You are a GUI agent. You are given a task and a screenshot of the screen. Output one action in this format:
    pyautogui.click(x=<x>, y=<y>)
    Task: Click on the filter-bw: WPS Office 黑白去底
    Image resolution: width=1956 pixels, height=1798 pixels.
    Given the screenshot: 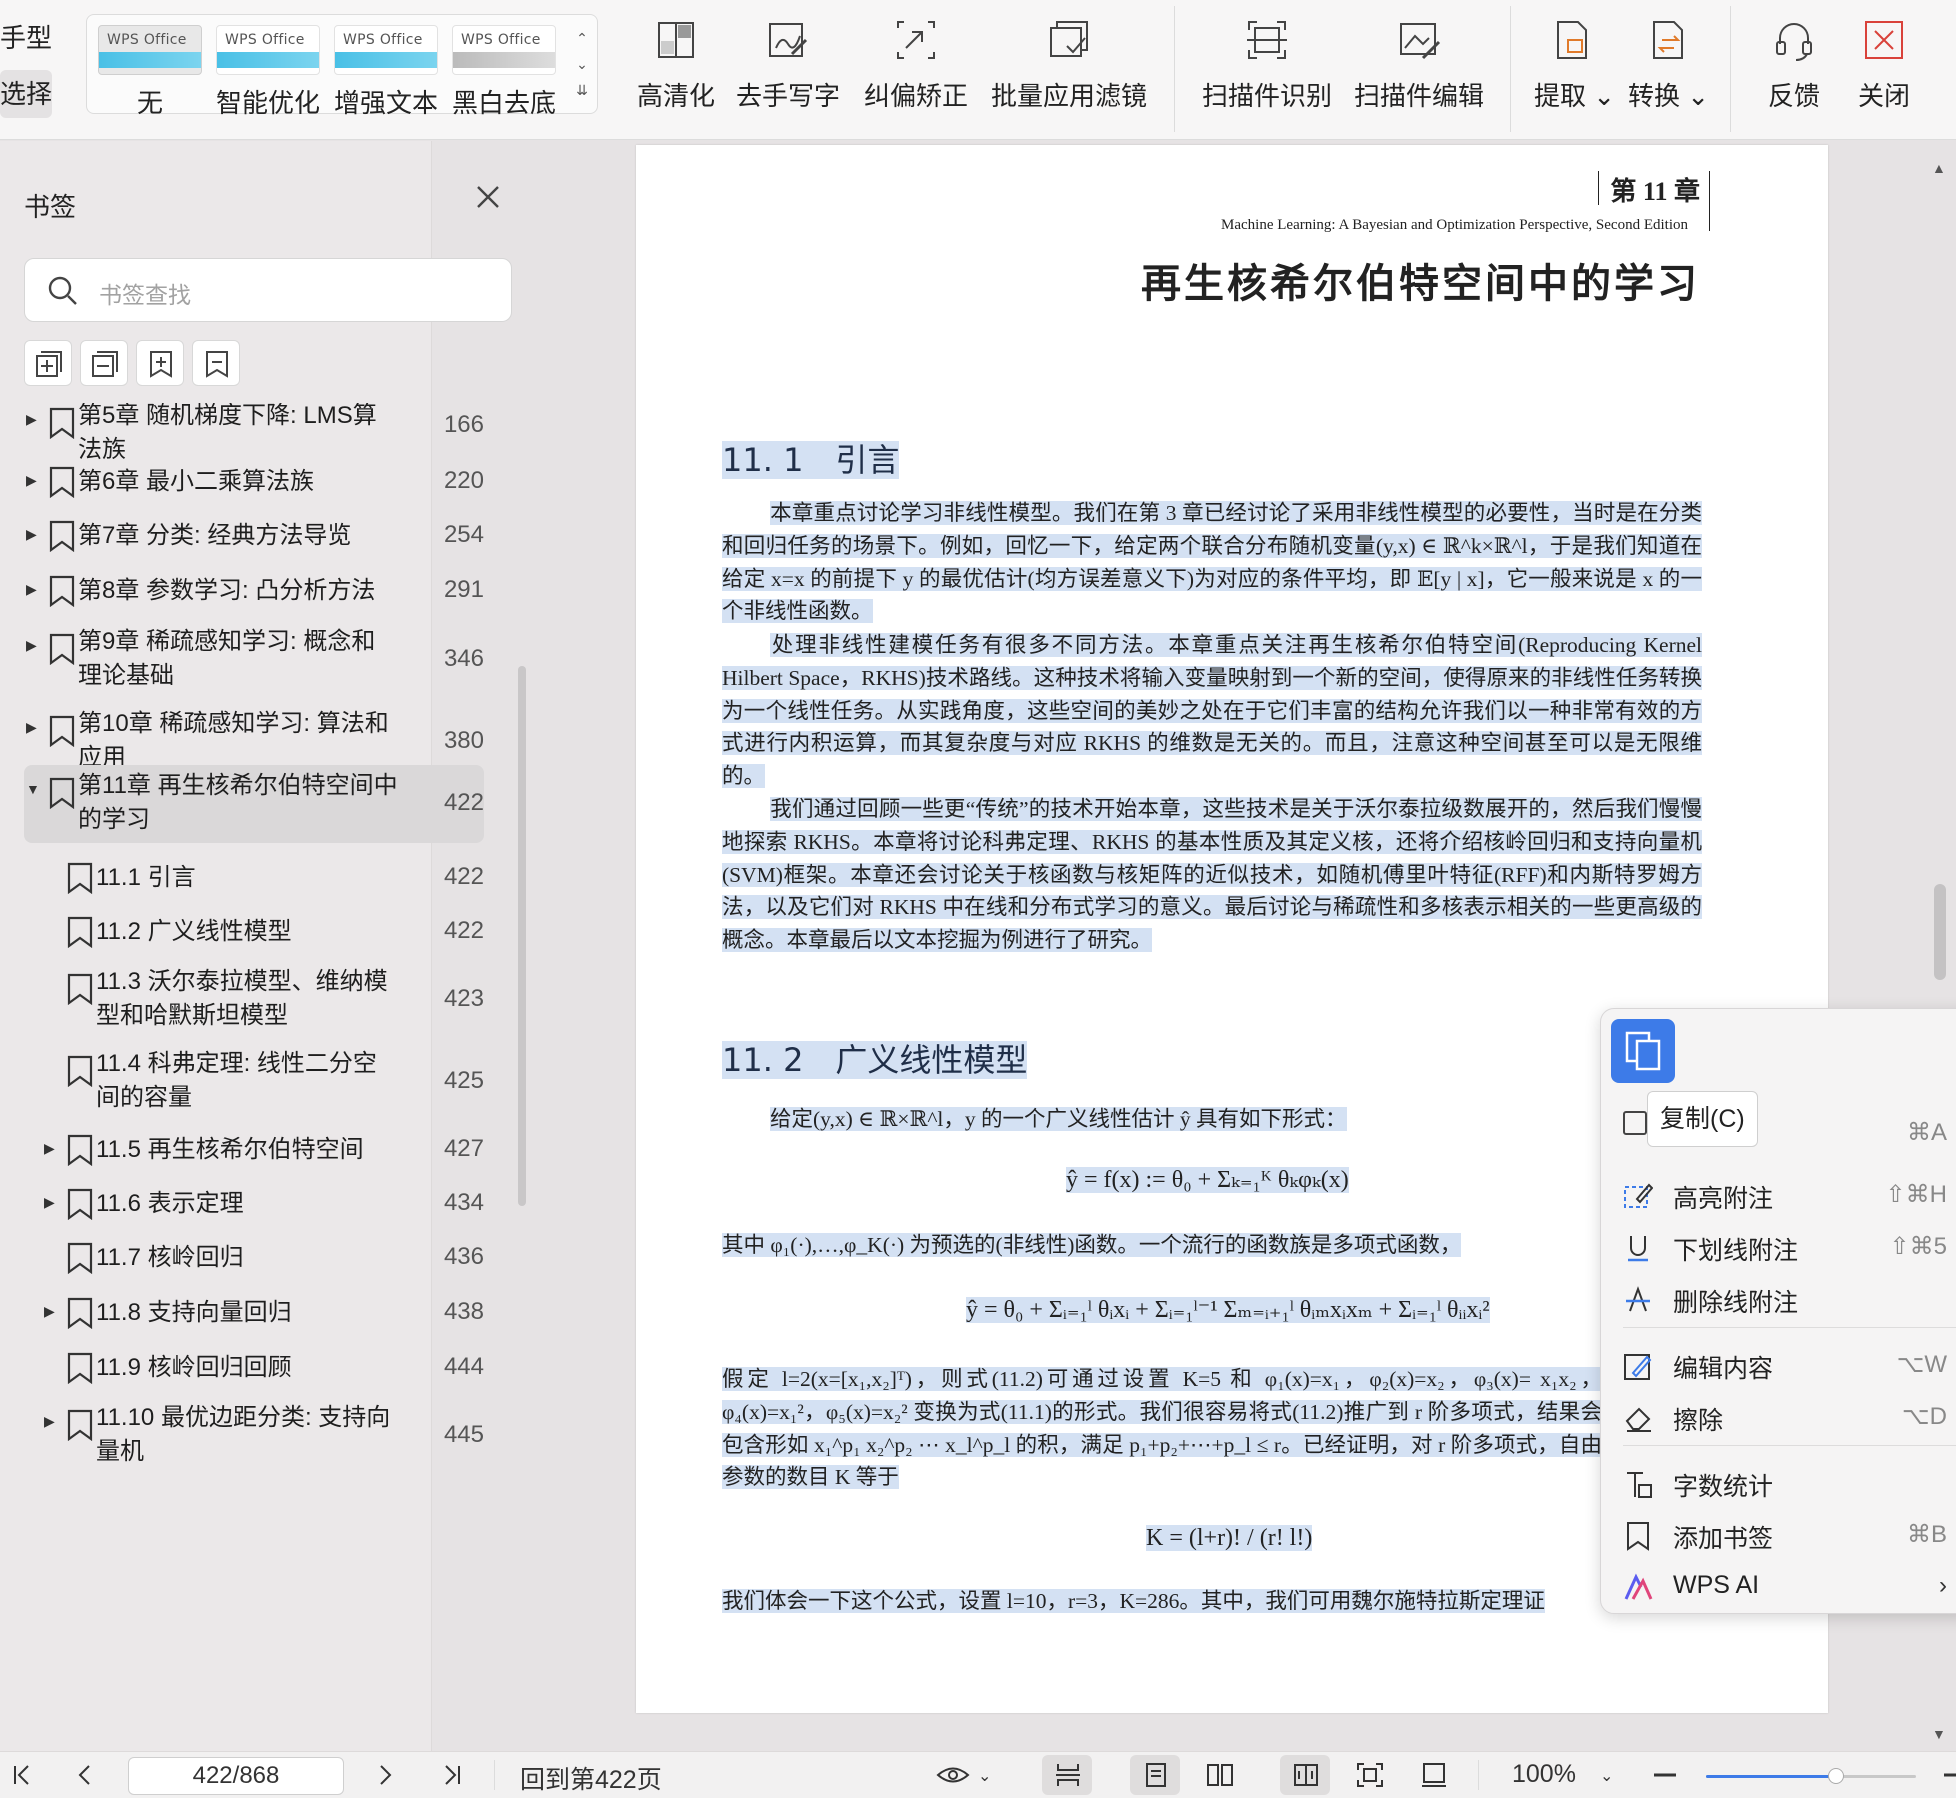 What is the action you would take?
    pyautogui.click(x=504, y=72)
    